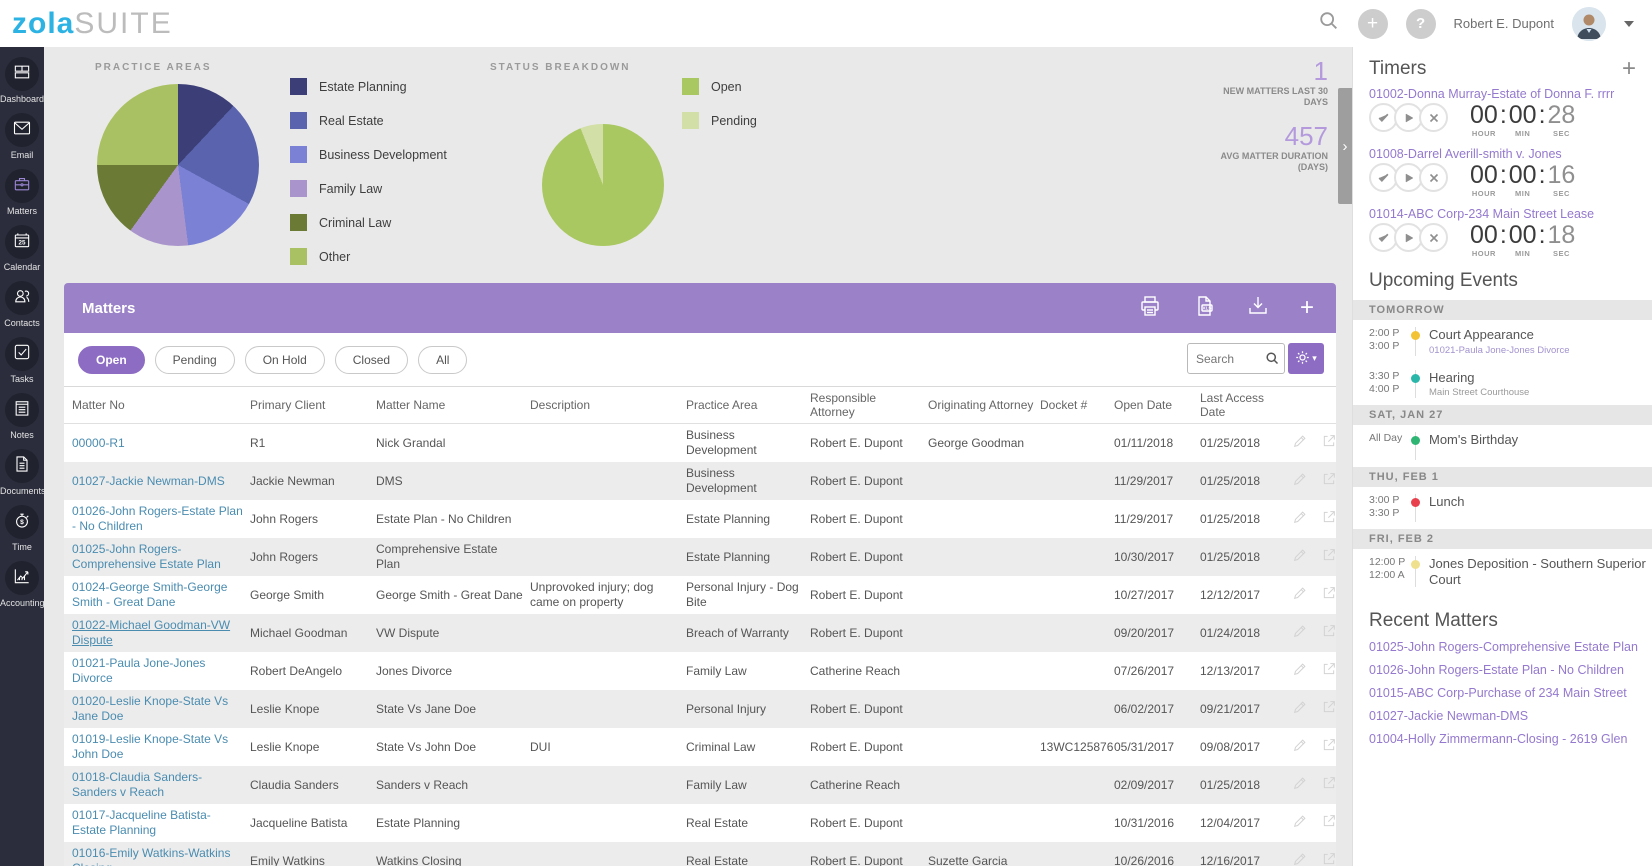  What do you see at coordinates (1258, 308) in the screenshot?
I see `download-icon` at bounding box center [1258, 308].